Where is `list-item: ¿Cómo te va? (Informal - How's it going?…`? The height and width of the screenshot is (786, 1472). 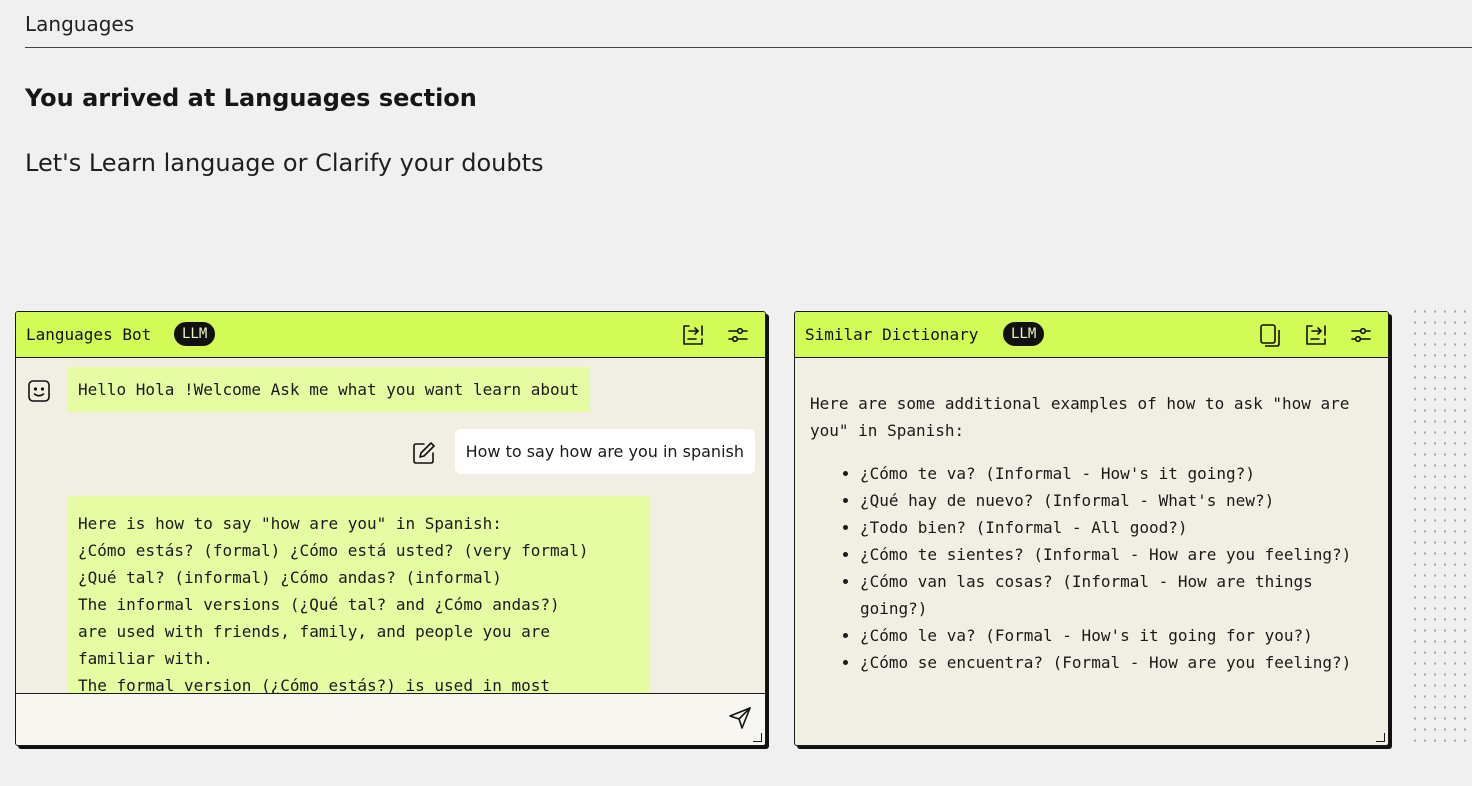
list-item: ¿Cómo te va? (Informal - How's it going?… is located at coordinates (1116, 473).